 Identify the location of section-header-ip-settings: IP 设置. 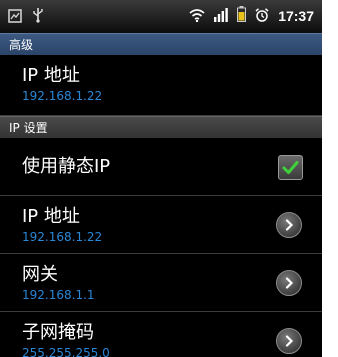
(161, 127).